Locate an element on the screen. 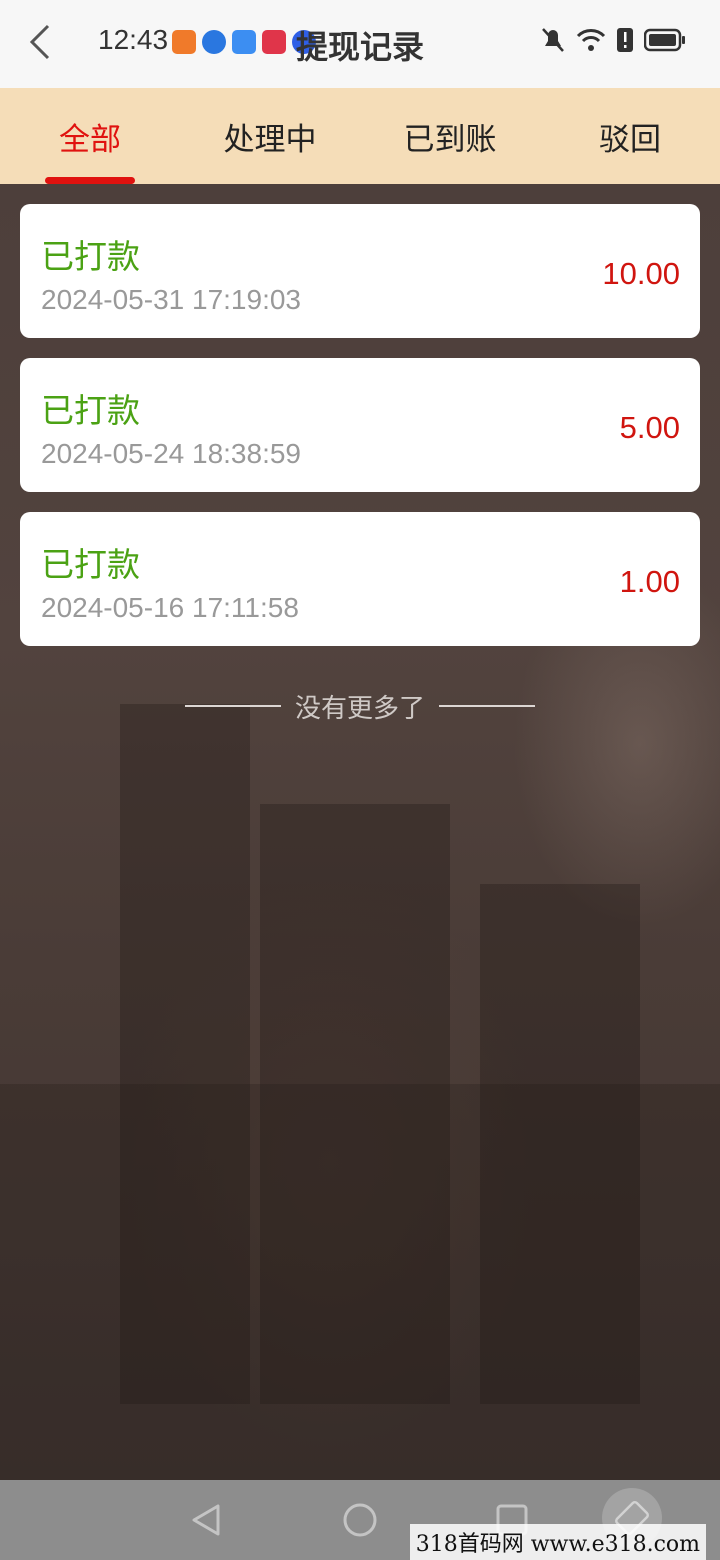 The image size is (720, 1560). wifi-icon is located at coordinates (591, 40).